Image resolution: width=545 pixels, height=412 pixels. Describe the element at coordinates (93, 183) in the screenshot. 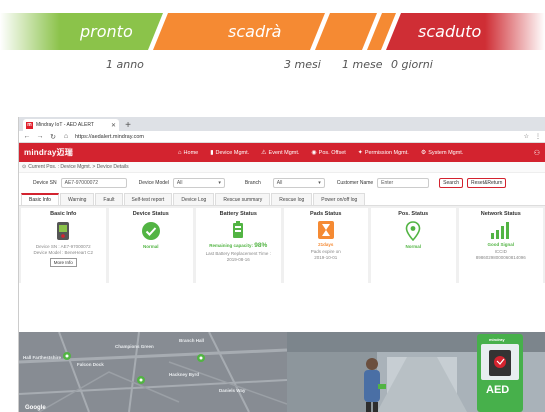

I see `device-sn-input: AE7-97000072` at that location.